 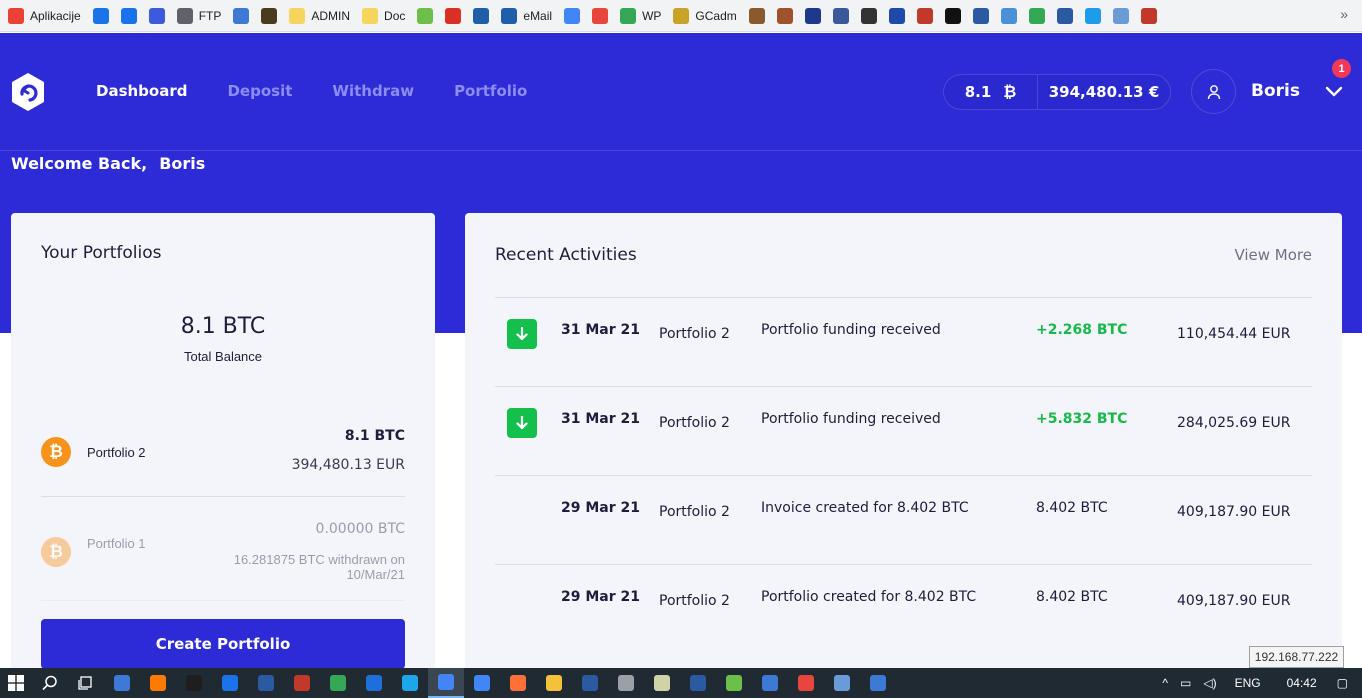 What do you see at coordinates (1082, 330) in the screenshot?
I see `activity-amount: +2.268 BTC` at bounding box center [1082, 330].